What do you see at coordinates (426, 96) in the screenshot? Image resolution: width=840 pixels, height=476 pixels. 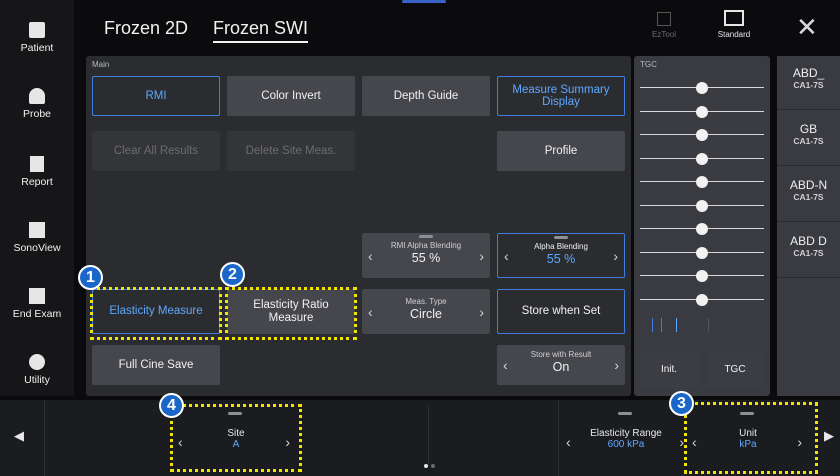 I see `depth-guide-button: Depth Guide` at bounding box center [426, 96].